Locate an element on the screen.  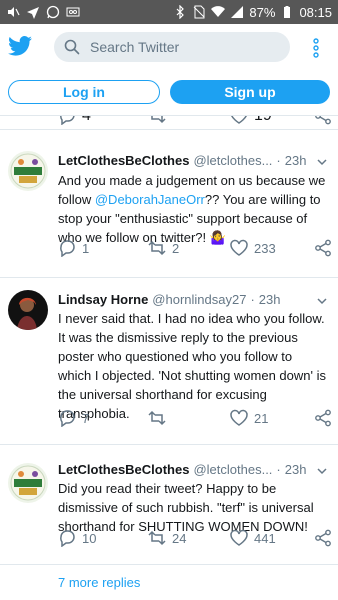
reply-button: 10 is located at coordinates (77, 538).